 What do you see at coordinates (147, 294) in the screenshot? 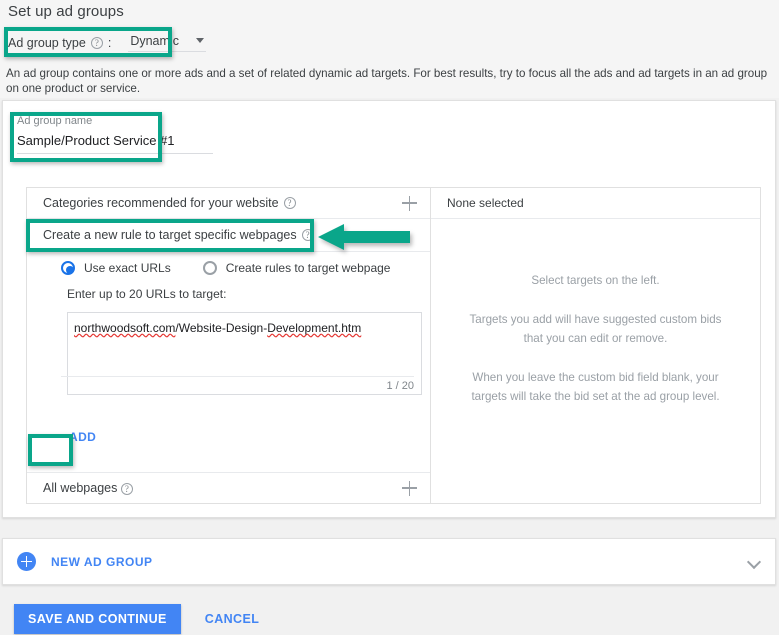
I see `urls-instruction-label: Enter up to 20 URLs to target:` at bounding box center [147, 294].